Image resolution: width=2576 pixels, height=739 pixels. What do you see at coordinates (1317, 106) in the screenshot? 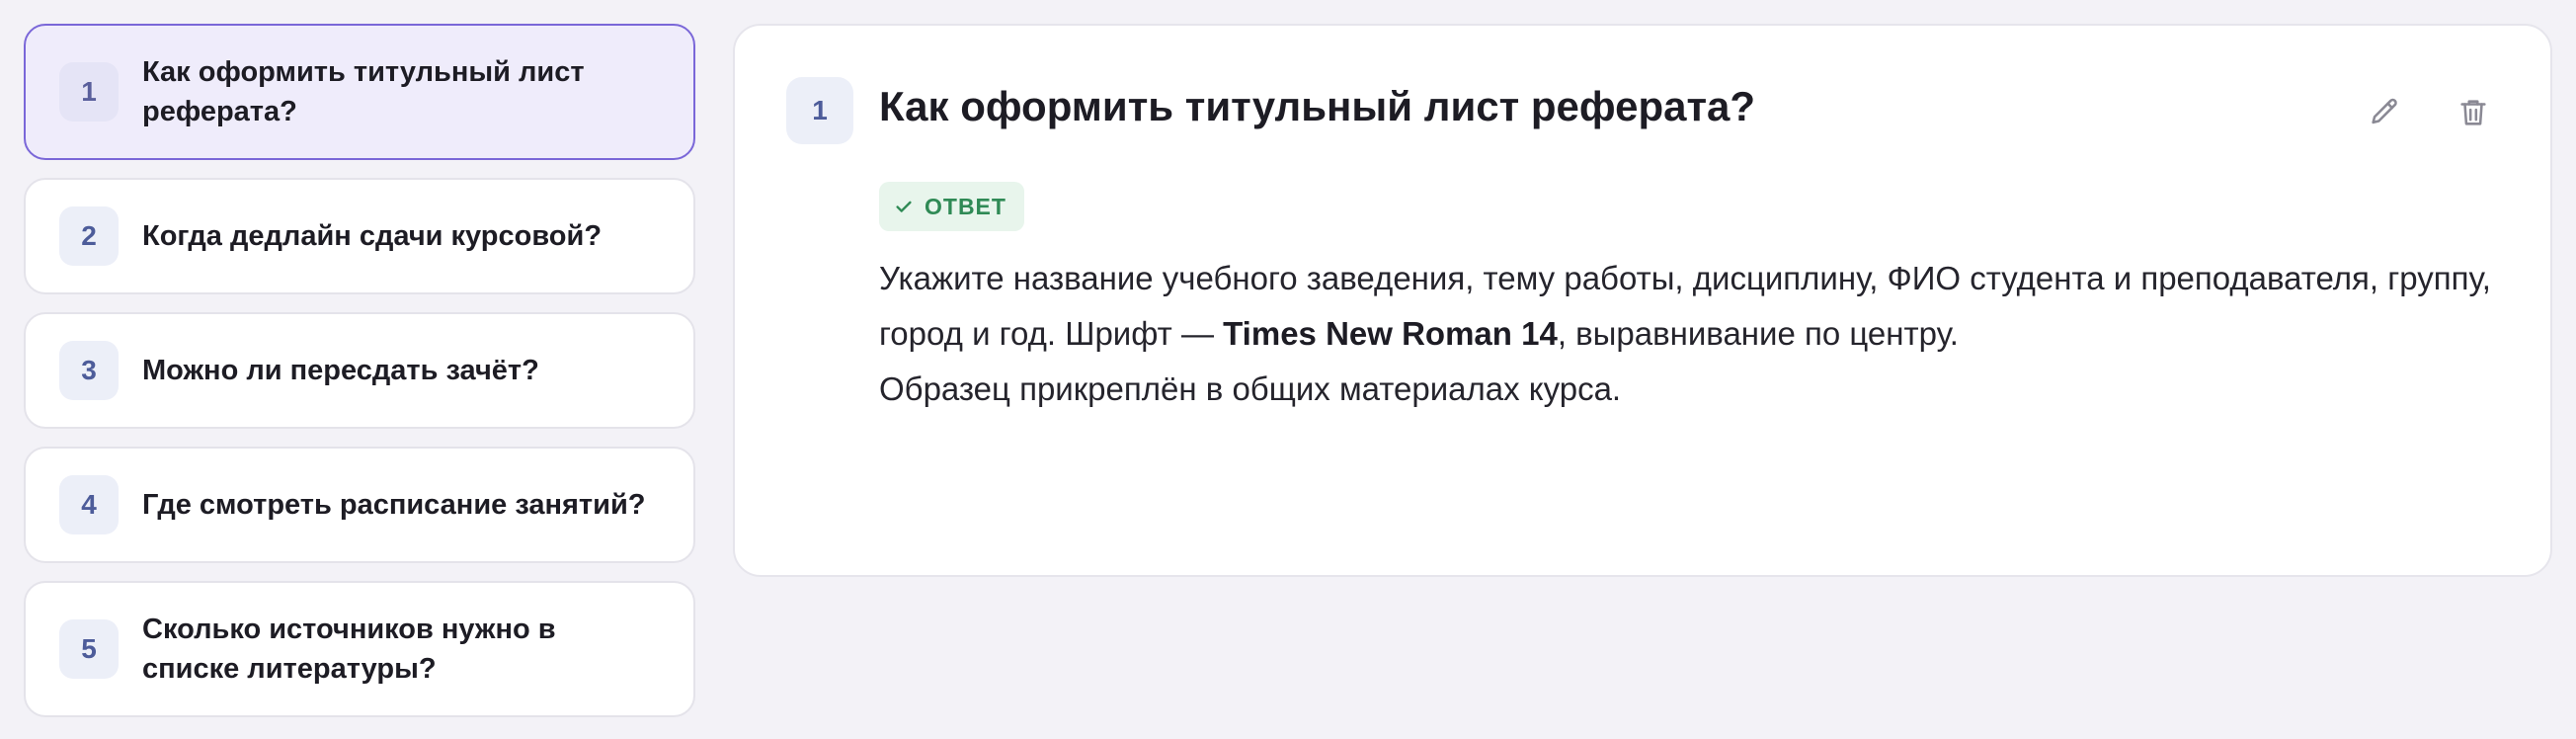
I see `detail-title: Как оформить титульный лист реферата?` at bounding box center [1317, 106].